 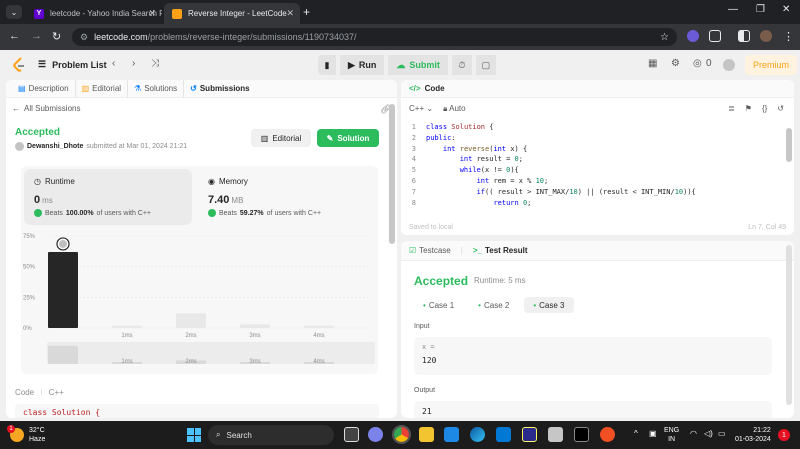 I want to click on notes-icon: ▢, so click(x=485, y=65).